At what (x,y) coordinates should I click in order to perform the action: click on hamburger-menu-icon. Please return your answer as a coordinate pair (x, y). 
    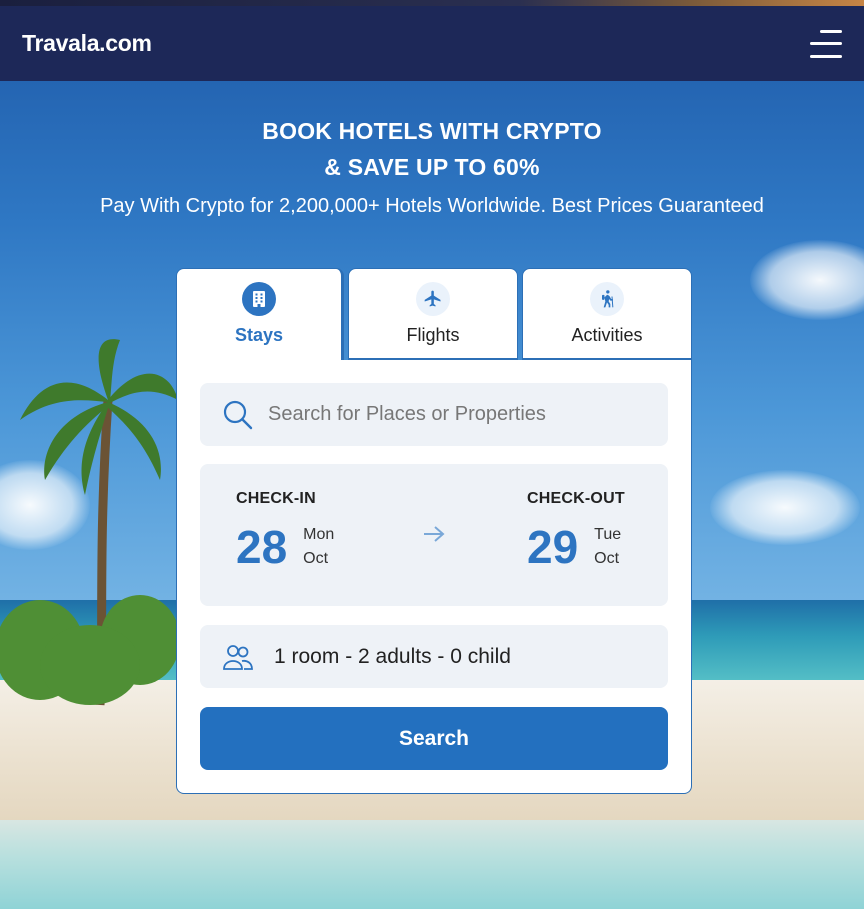
    Looking at the image, I should click on (826, 43).